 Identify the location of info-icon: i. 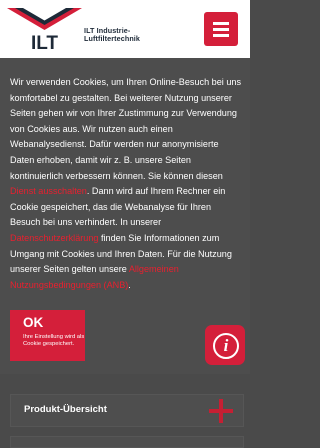
(226, 346).